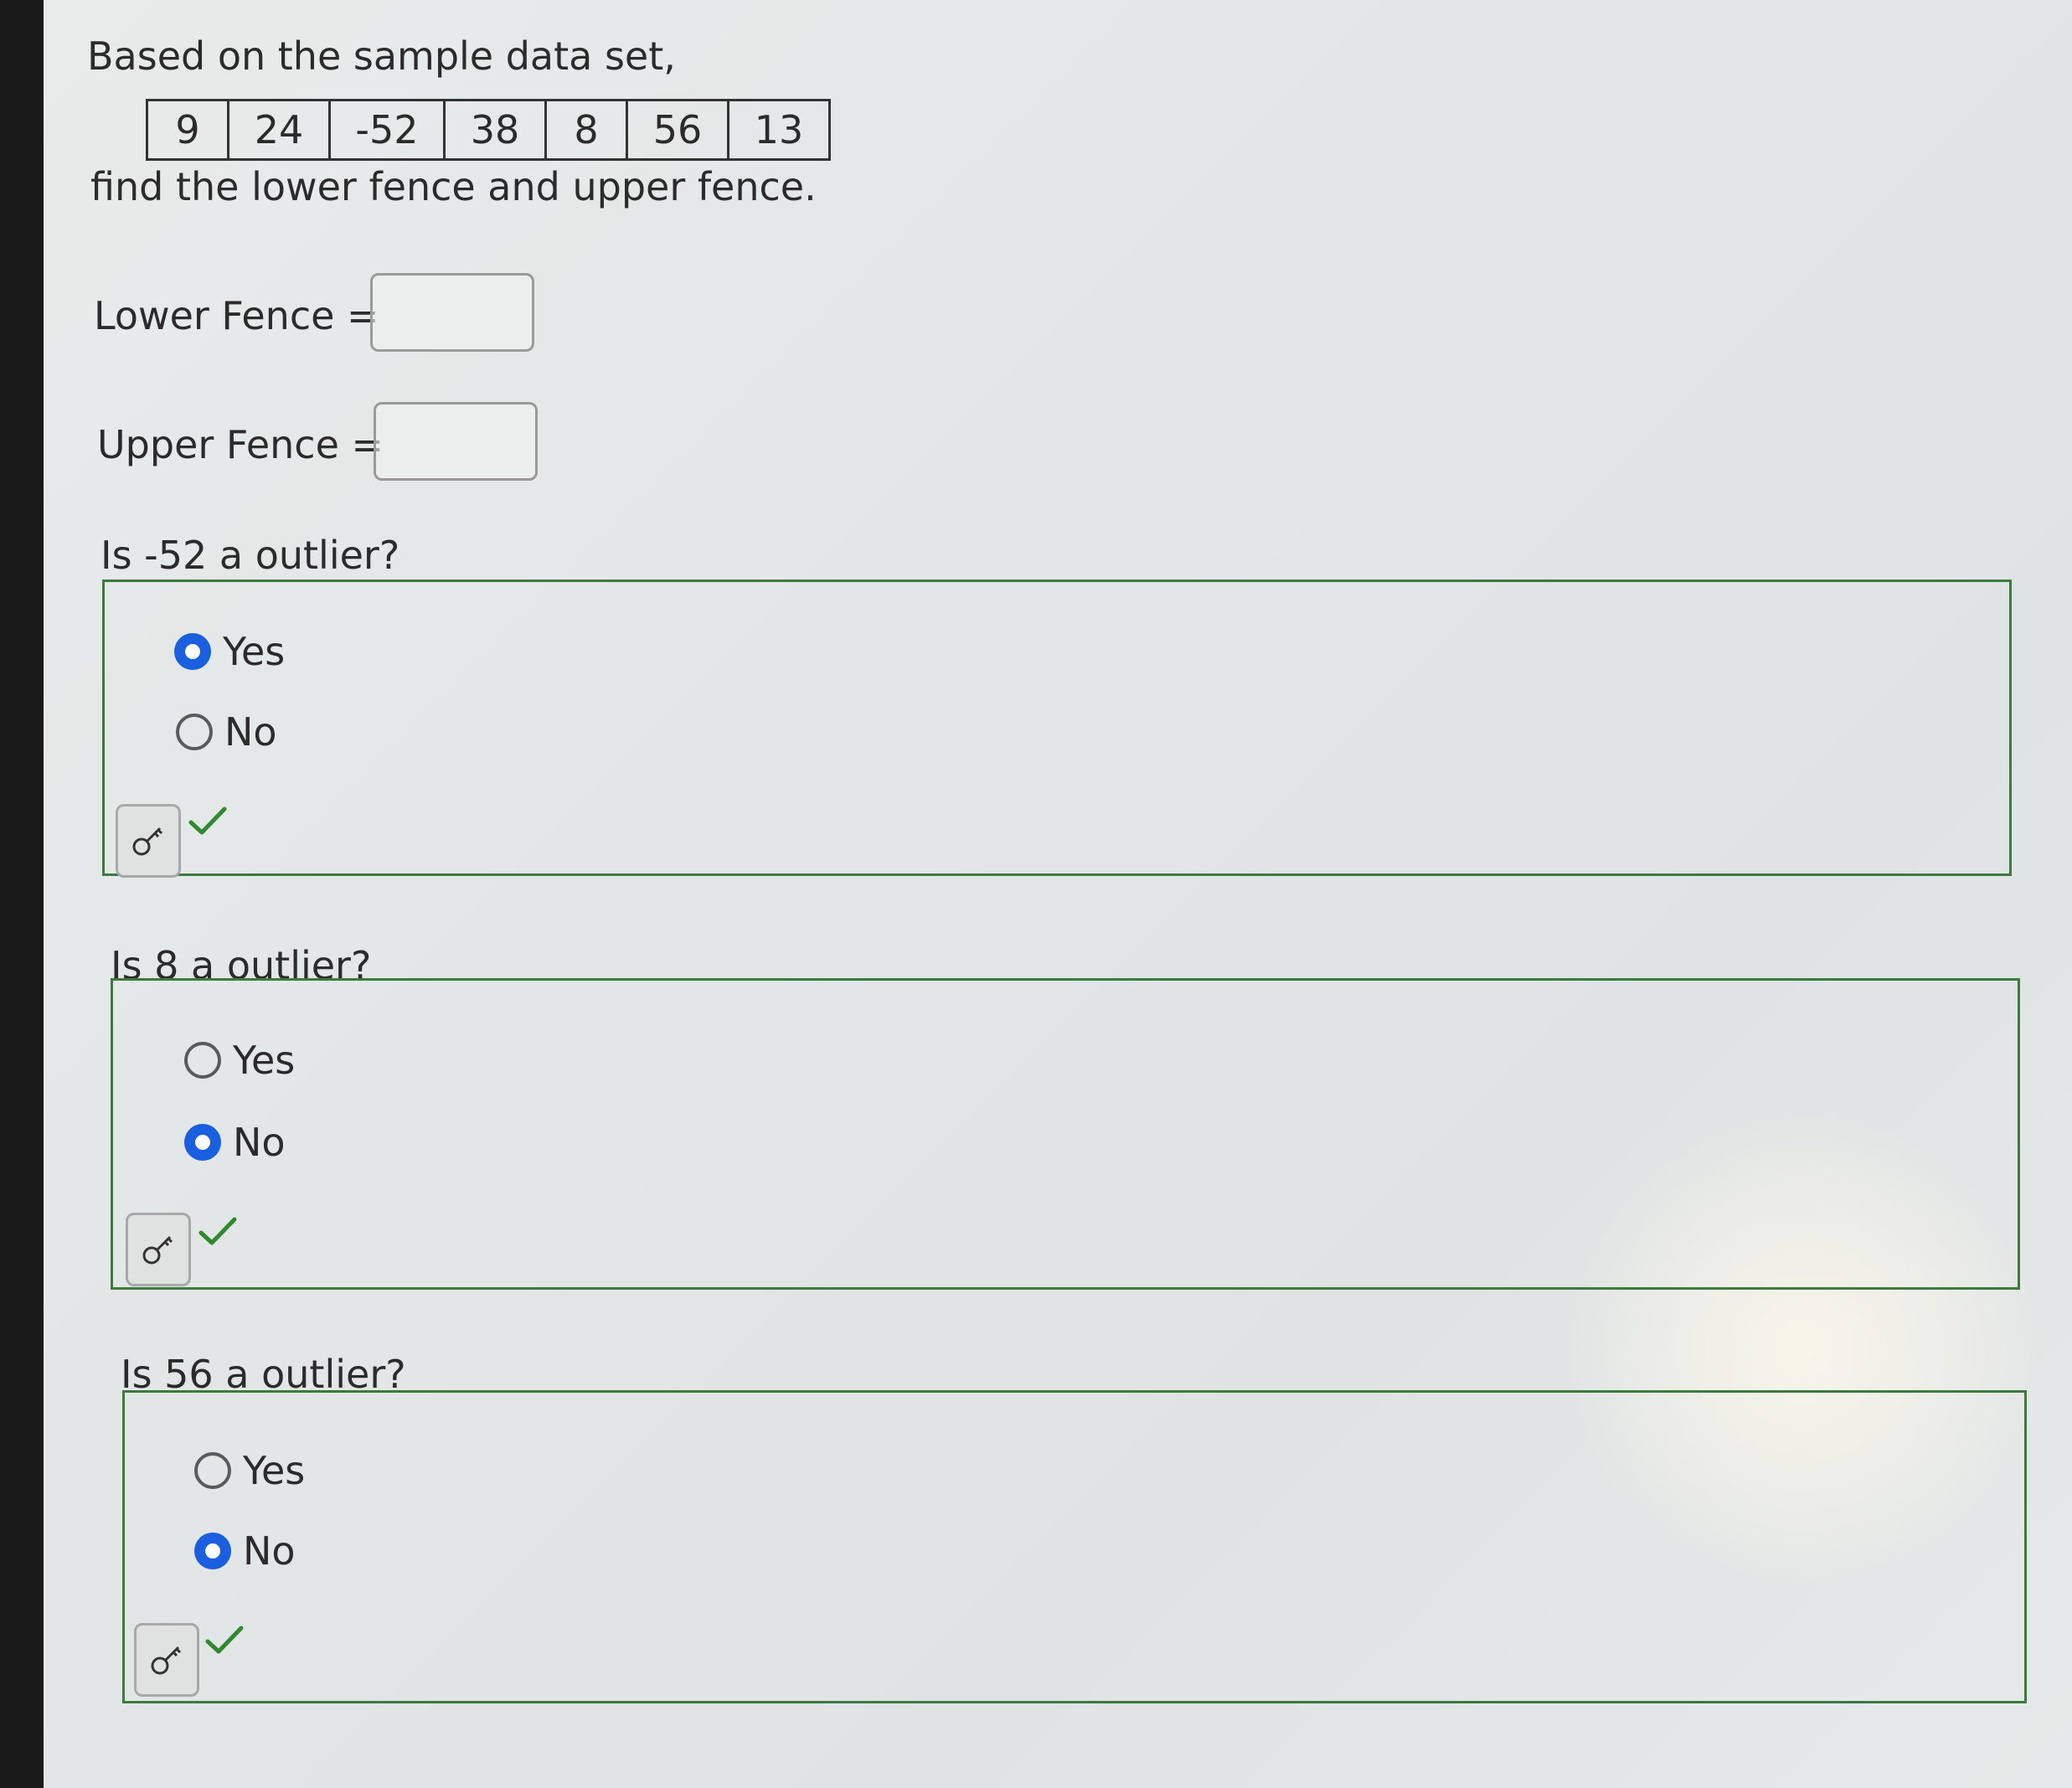 Image resolution: width=2072 pixels, height=1788 pixels. Describe the element at coordinates (453, 186) in the screenshot. I see `instruction-text: find the lower fence and upper fence.` at that location.